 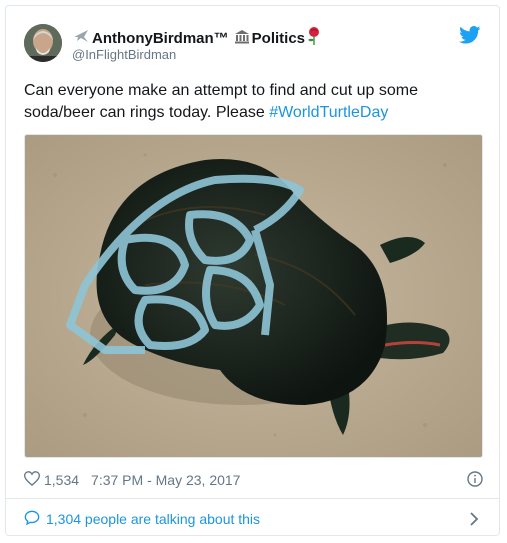 I want to click on info-icon, so click(x=475, y=480).